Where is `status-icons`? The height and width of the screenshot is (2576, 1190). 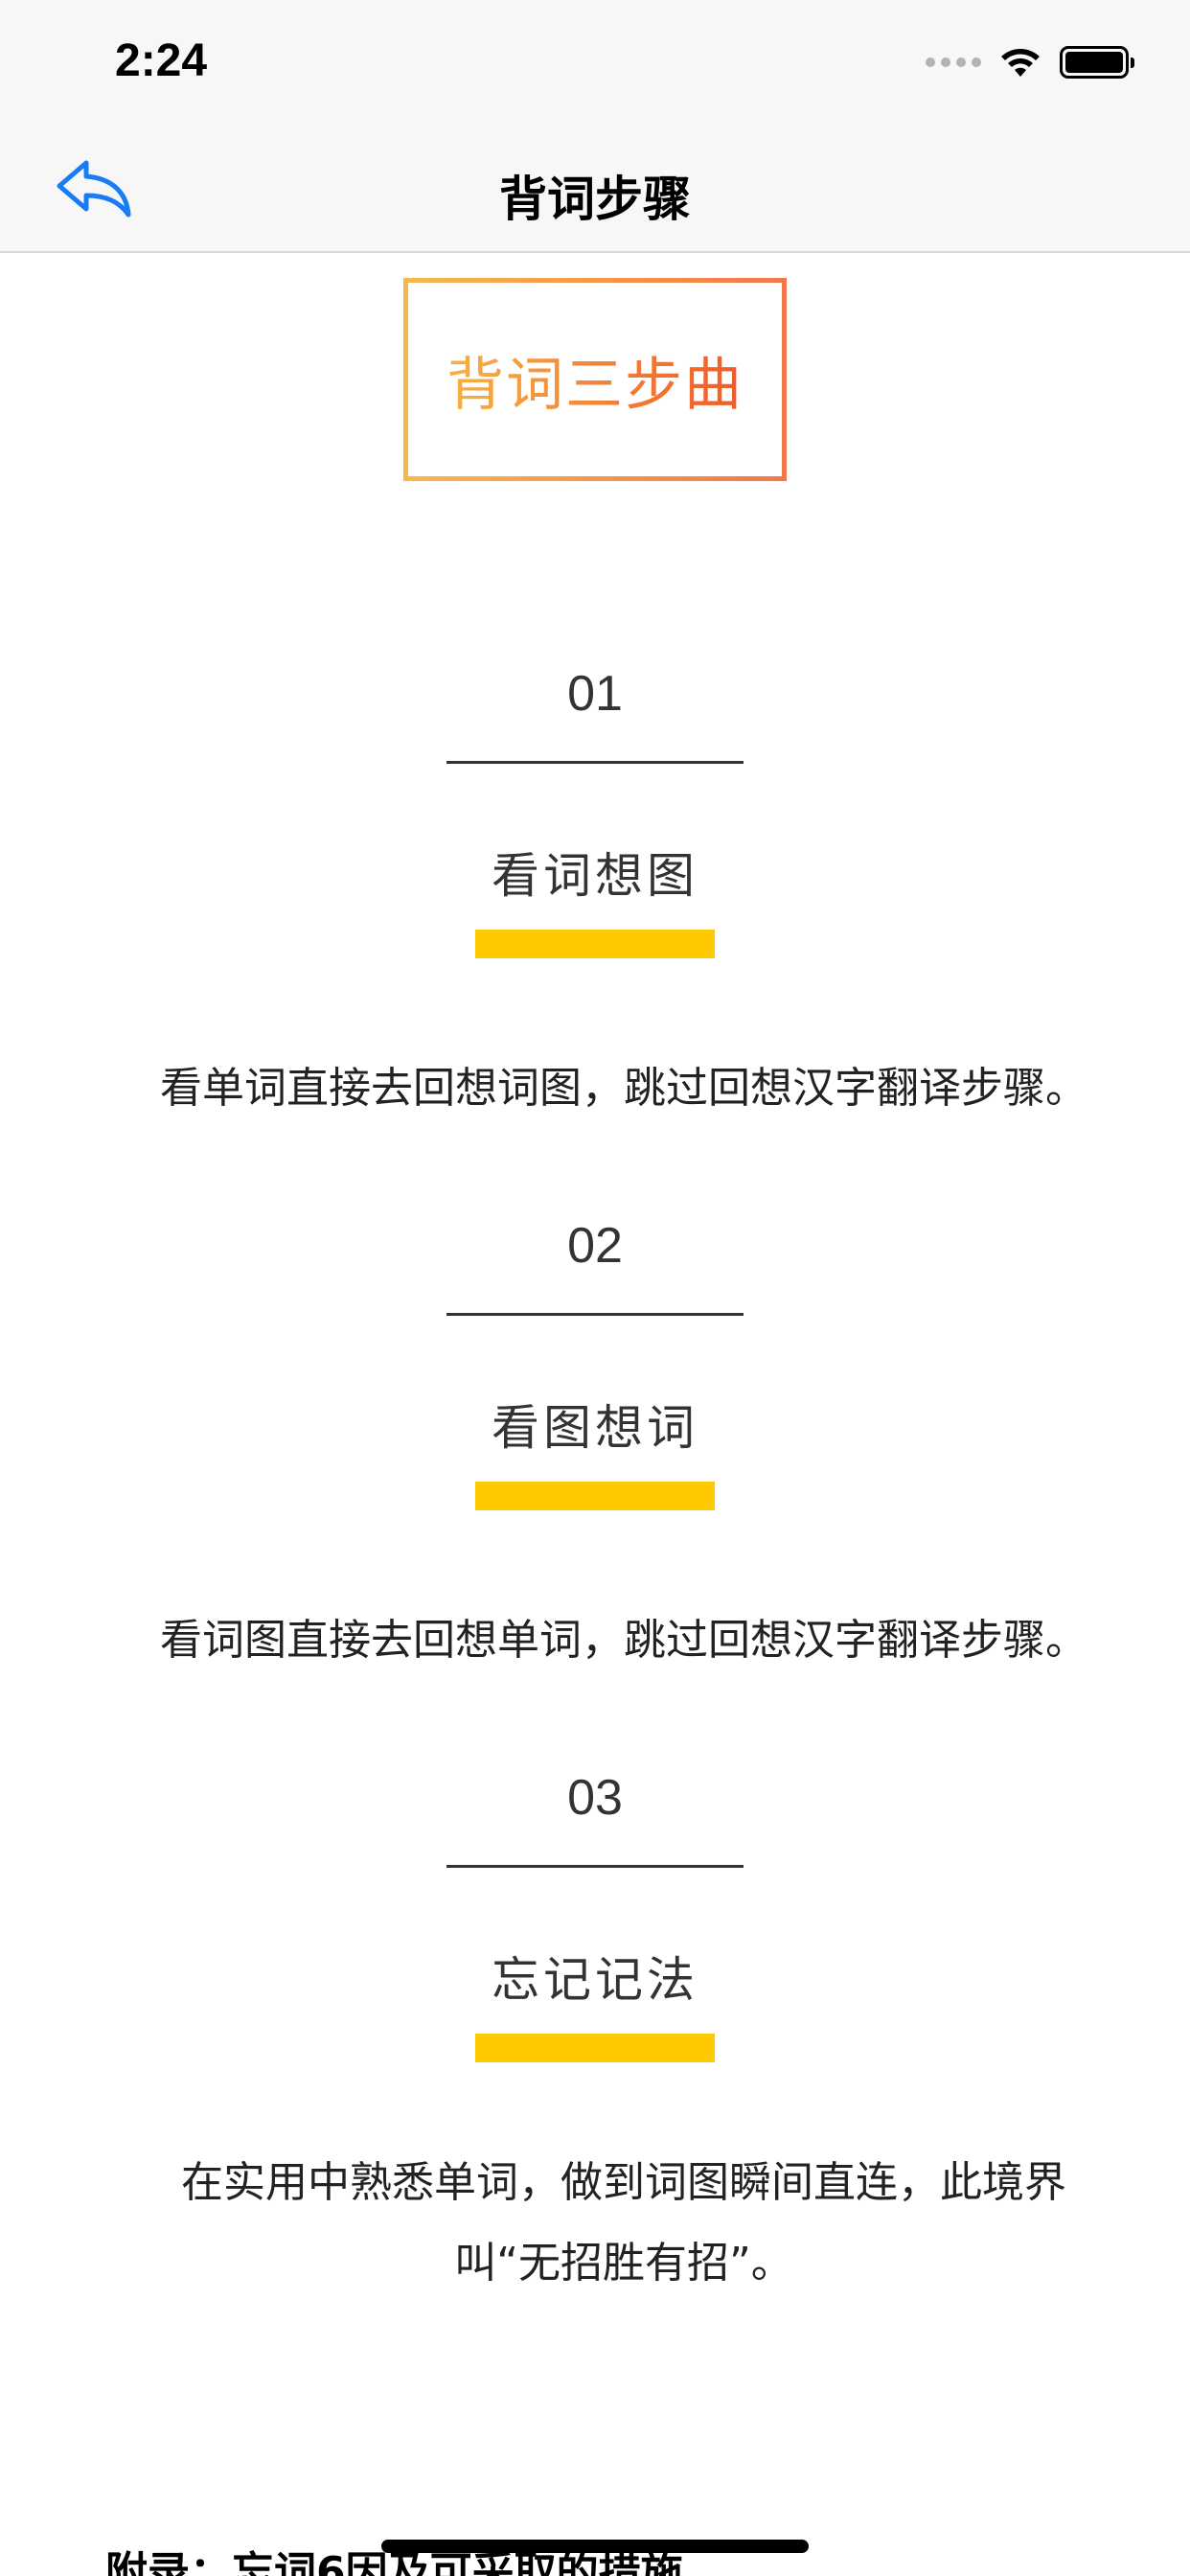
status-icons is located at coordinates (1030, 62).